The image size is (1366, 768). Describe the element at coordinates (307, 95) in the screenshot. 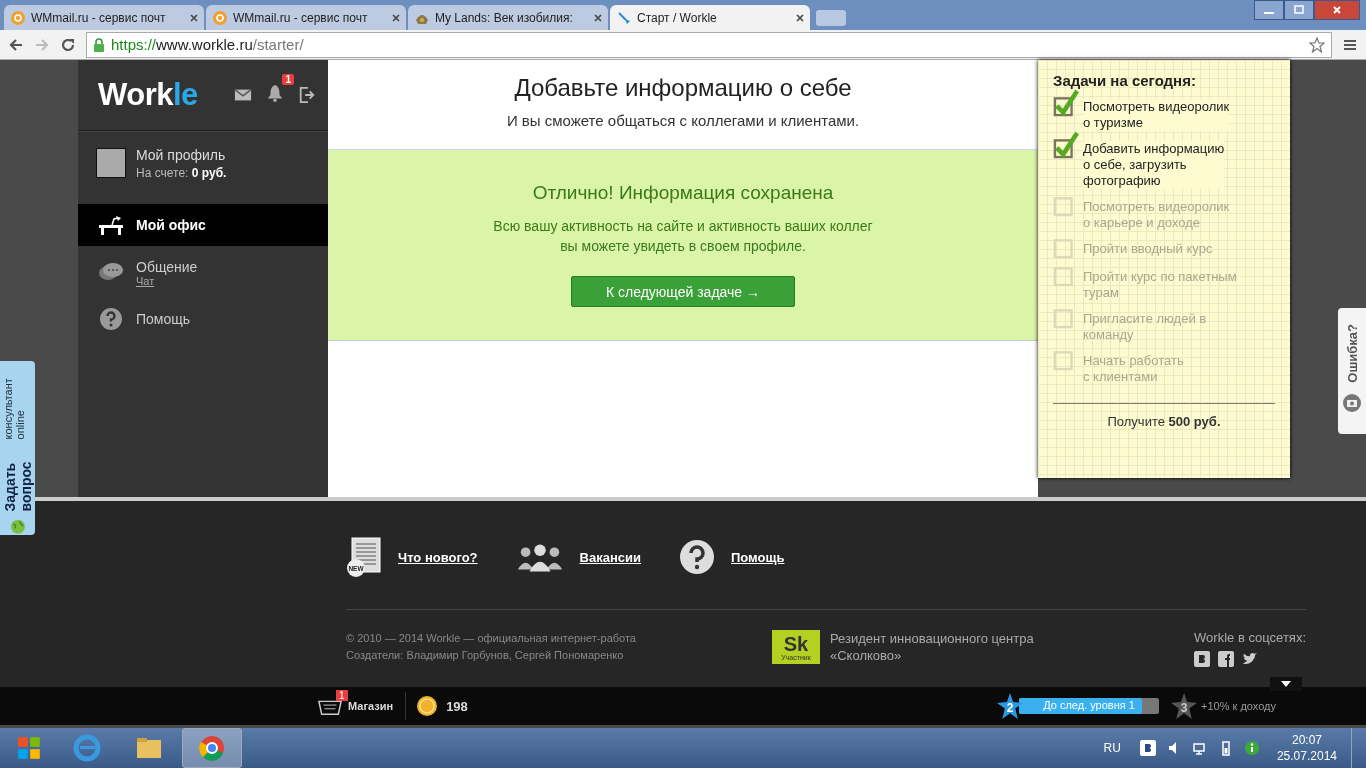

I see `logout-icon` at that location.